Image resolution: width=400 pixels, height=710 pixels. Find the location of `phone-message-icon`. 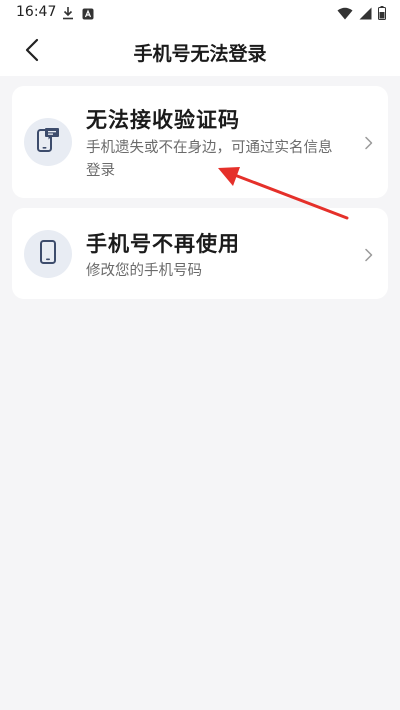

phone-message-icon is located at coordinates (48, 142).